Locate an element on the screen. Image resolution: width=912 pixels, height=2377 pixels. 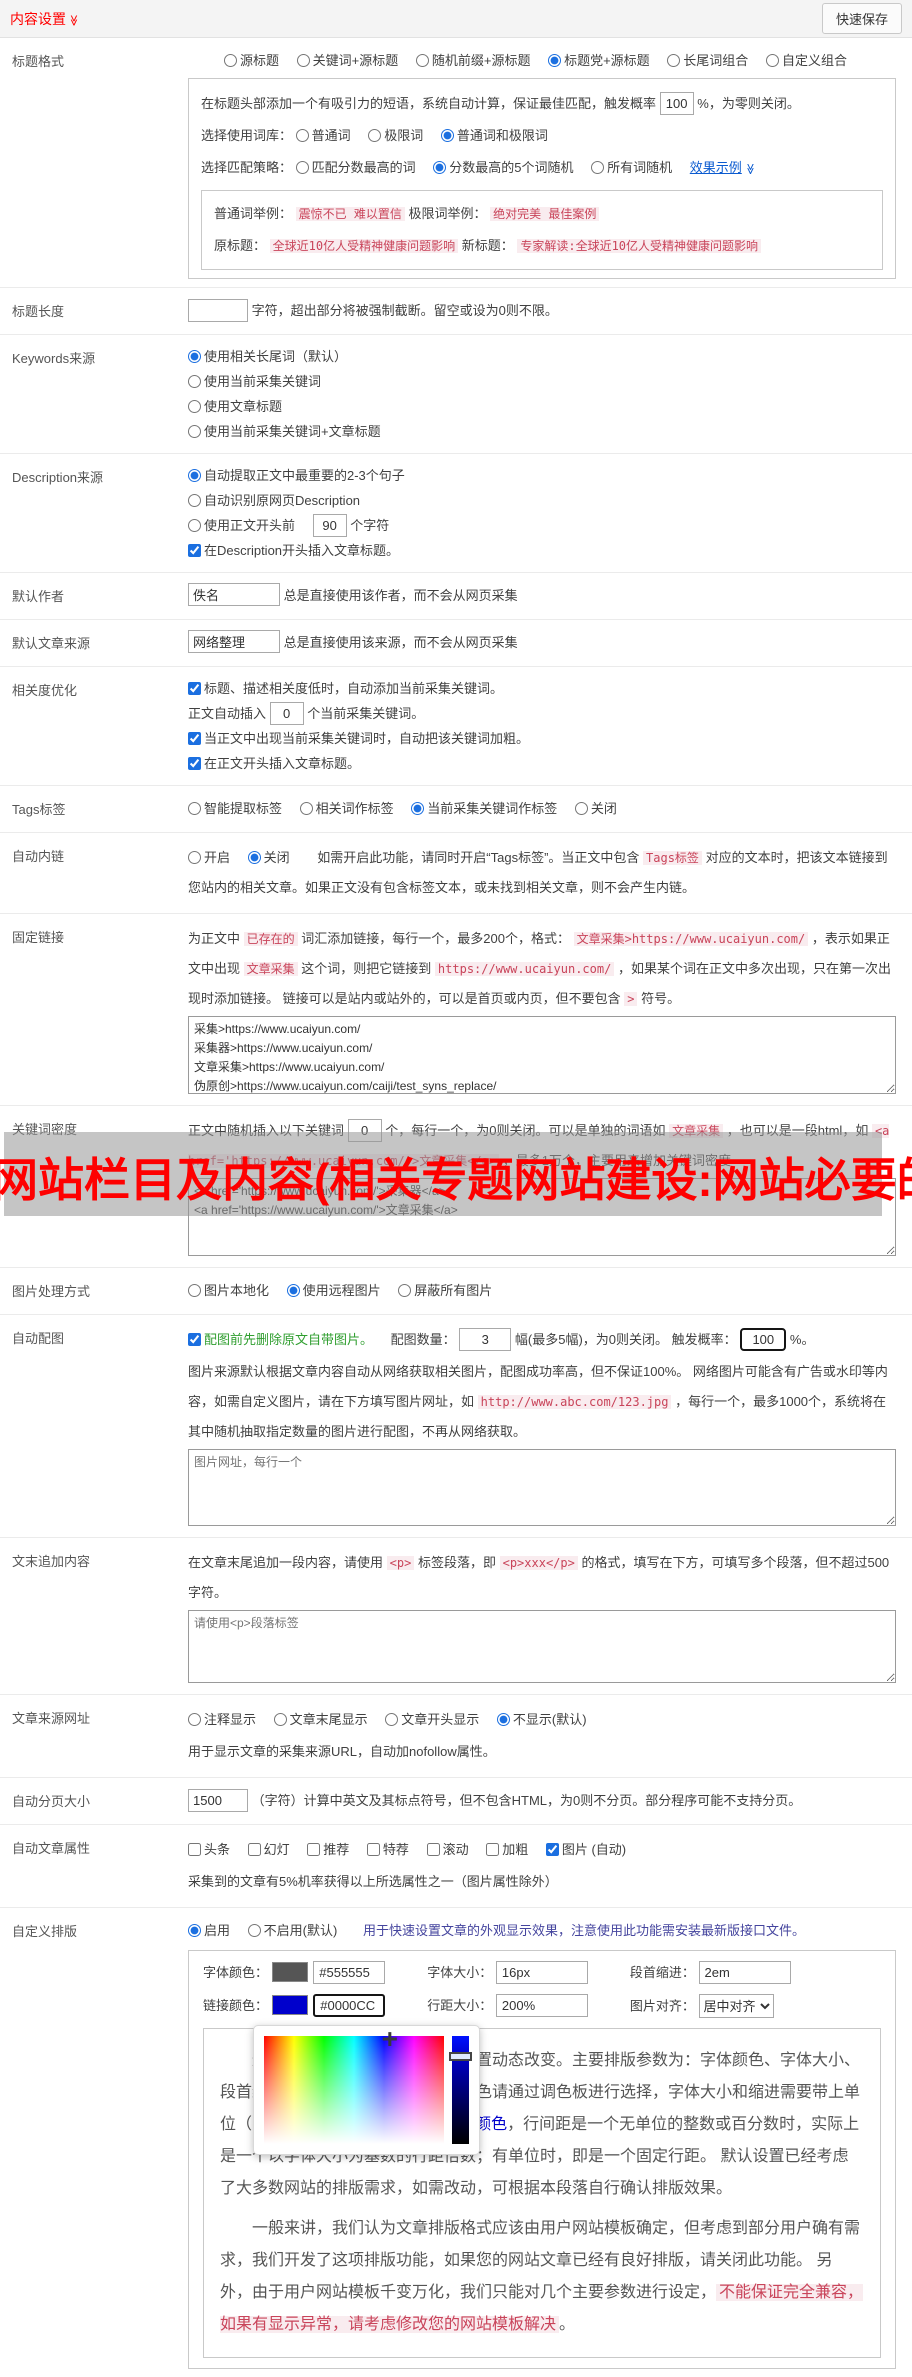
dict-group: 选择使用词库： 普通词 极限词 普通词和极限词 is located at coordinates (374, 135).